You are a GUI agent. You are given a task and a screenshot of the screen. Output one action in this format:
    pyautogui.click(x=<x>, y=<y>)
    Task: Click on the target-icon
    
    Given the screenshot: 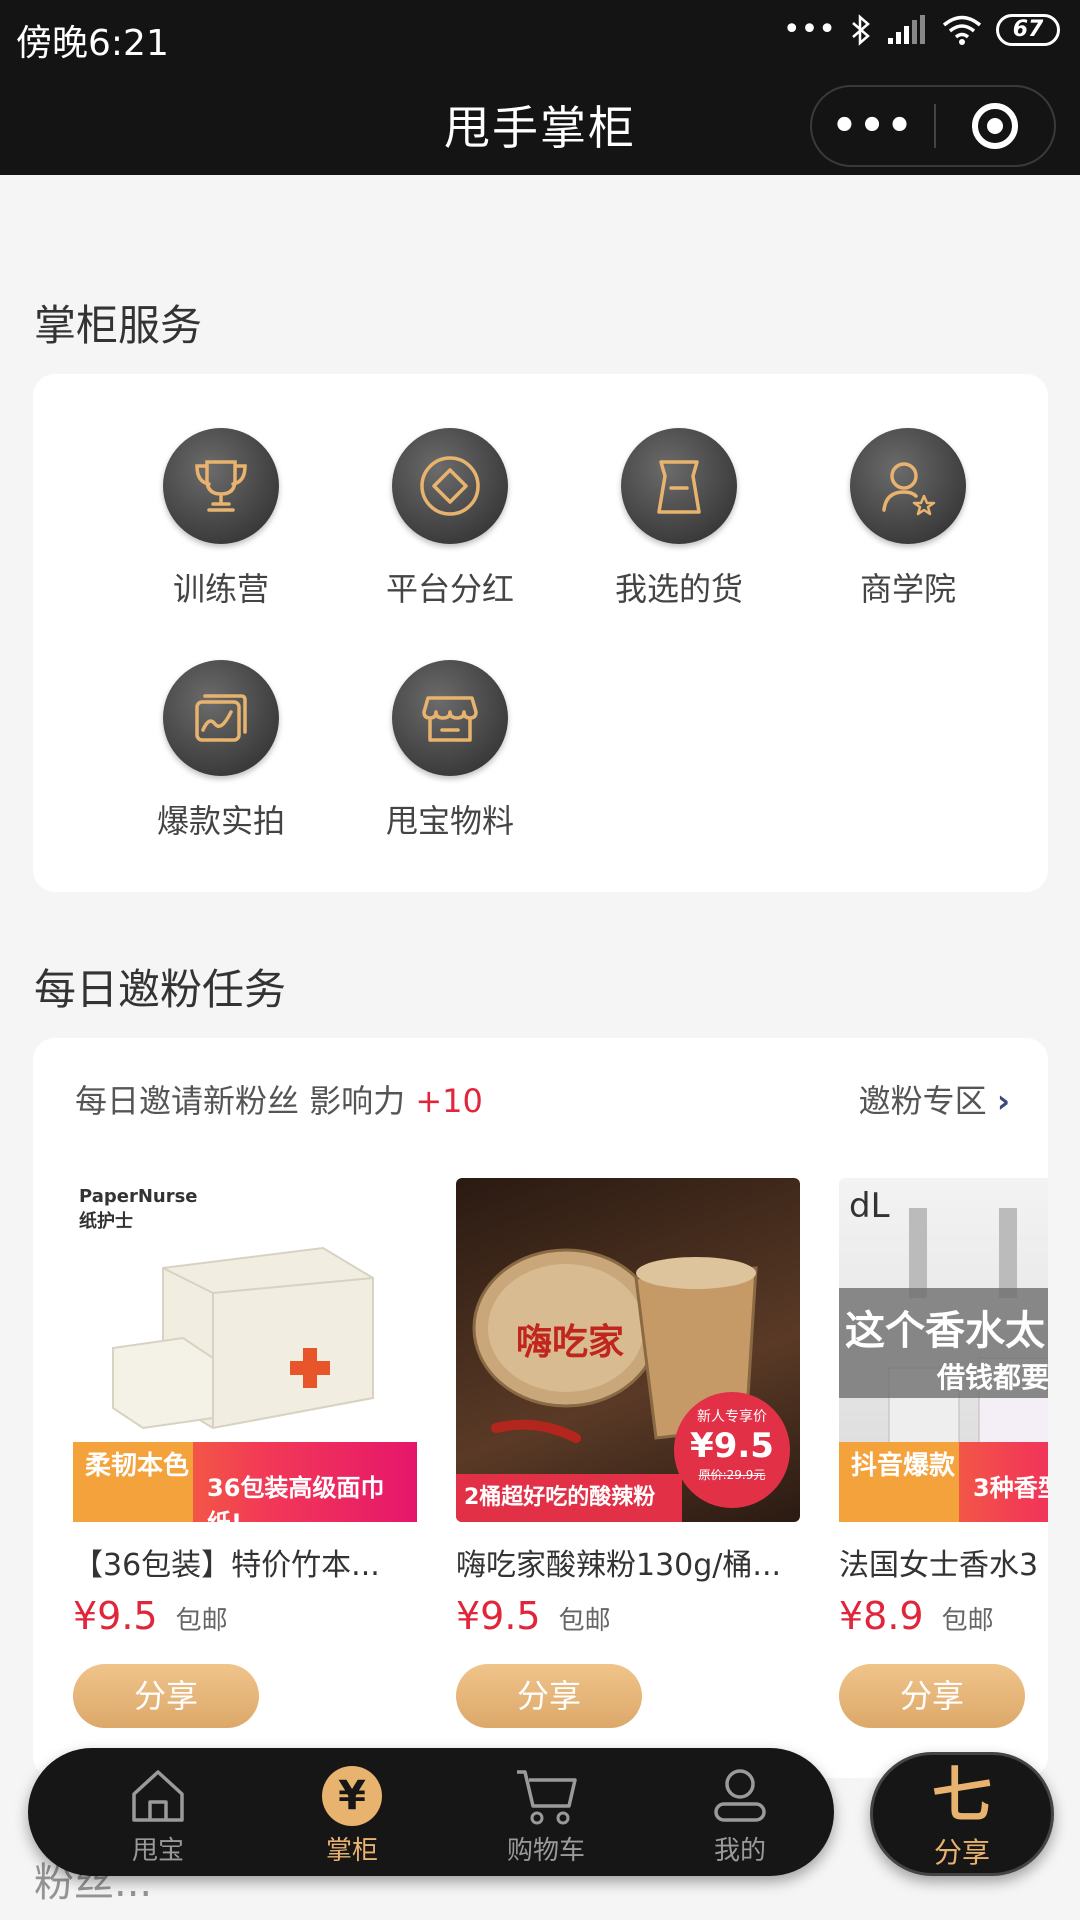 What is the action you would take?
    pyautogui.click(x=995, y=126)
    